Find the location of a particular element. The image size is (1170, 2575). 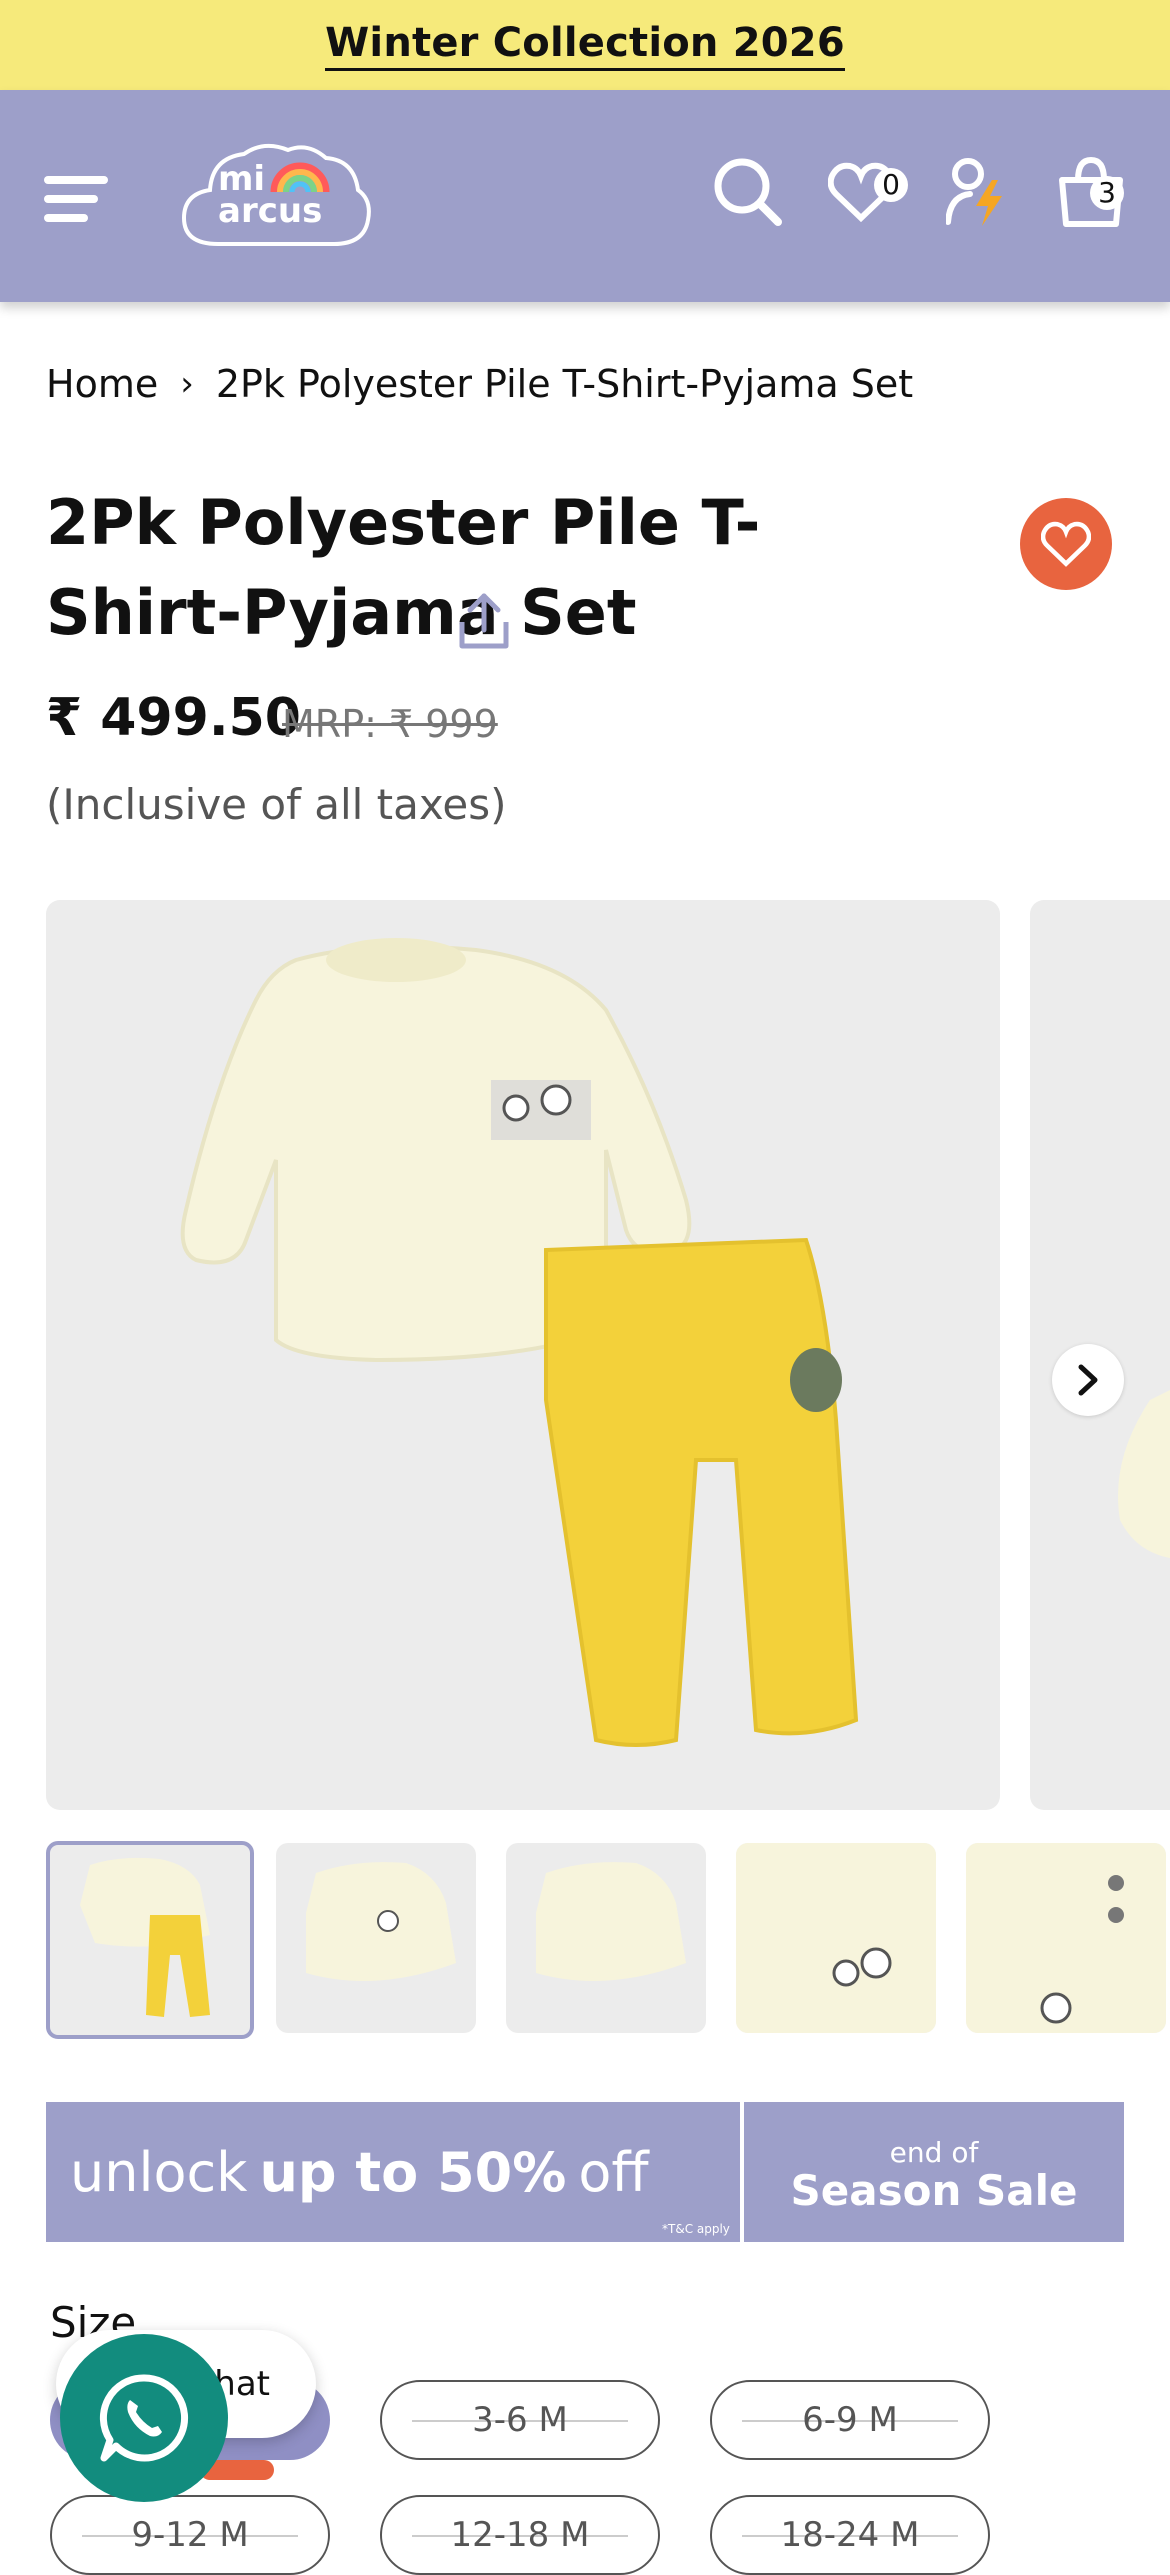

next-image-button is located at coordinates (1088, 1380).